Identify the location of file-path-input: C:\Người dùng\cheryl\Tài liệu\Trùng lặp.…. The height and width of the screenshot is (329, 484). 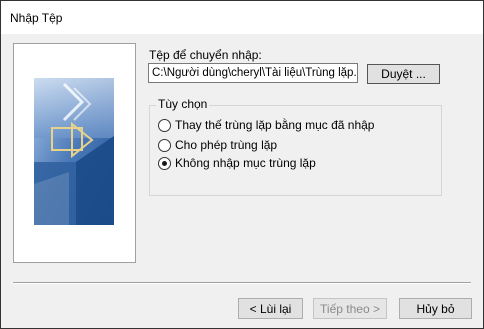
(253, 73).